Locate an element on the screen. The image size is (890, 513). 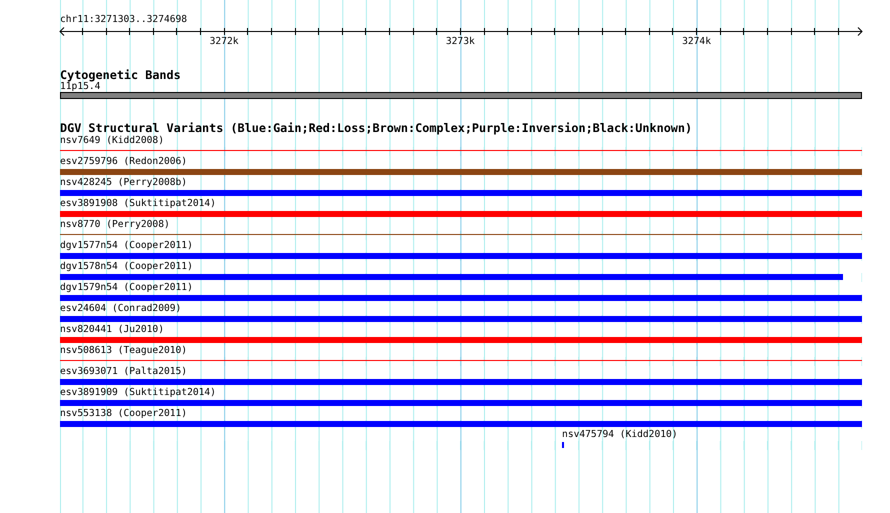
variant-label: dgv1578n54 (Cooper2011) is located at coordinates (126, 267).